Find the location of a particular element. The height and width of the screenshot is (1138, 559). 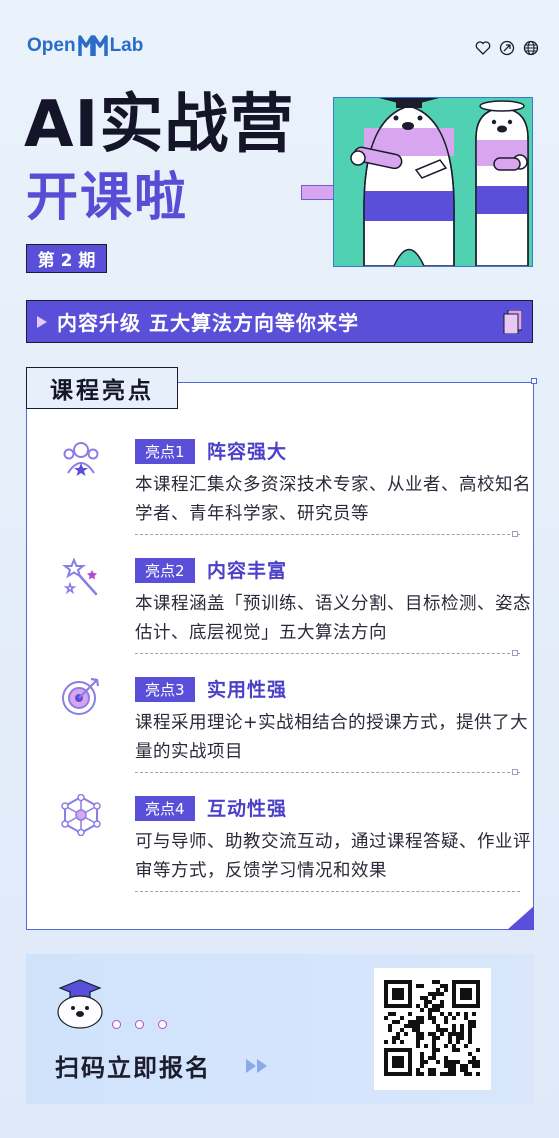

card-corner-dot is located at coordinates (534, 381).